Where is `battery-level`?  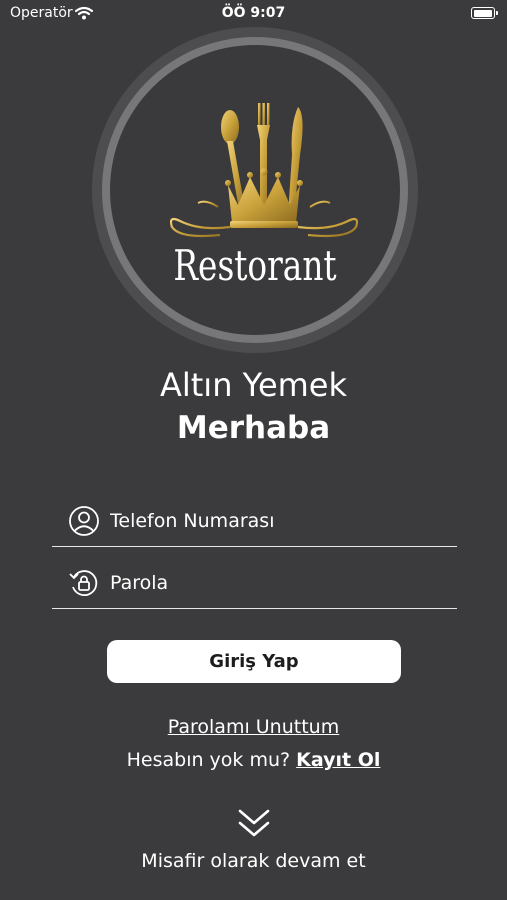
battery-level is located at coordinates (482, 13).